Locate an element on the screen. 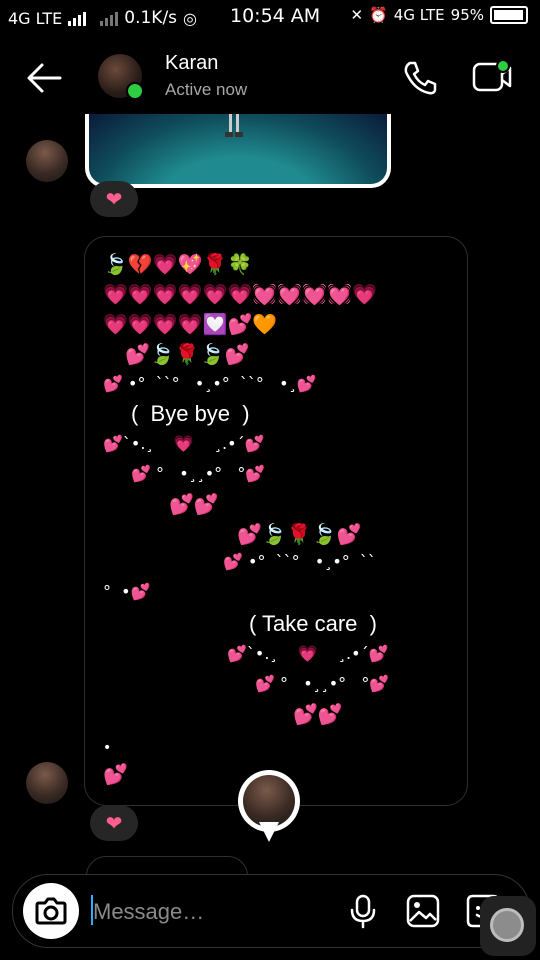 The height and width of the screenshot is (960, 540). pin-tail is located at coordinates (269, 832).